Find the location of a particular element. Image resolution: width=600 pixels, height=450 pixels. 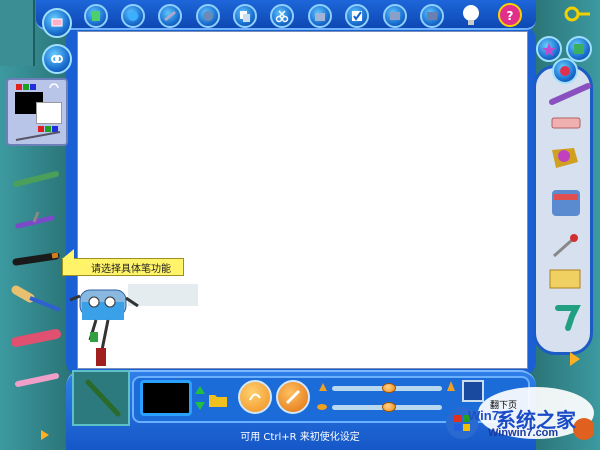

left-top-box is located at coordinates (17, 33).